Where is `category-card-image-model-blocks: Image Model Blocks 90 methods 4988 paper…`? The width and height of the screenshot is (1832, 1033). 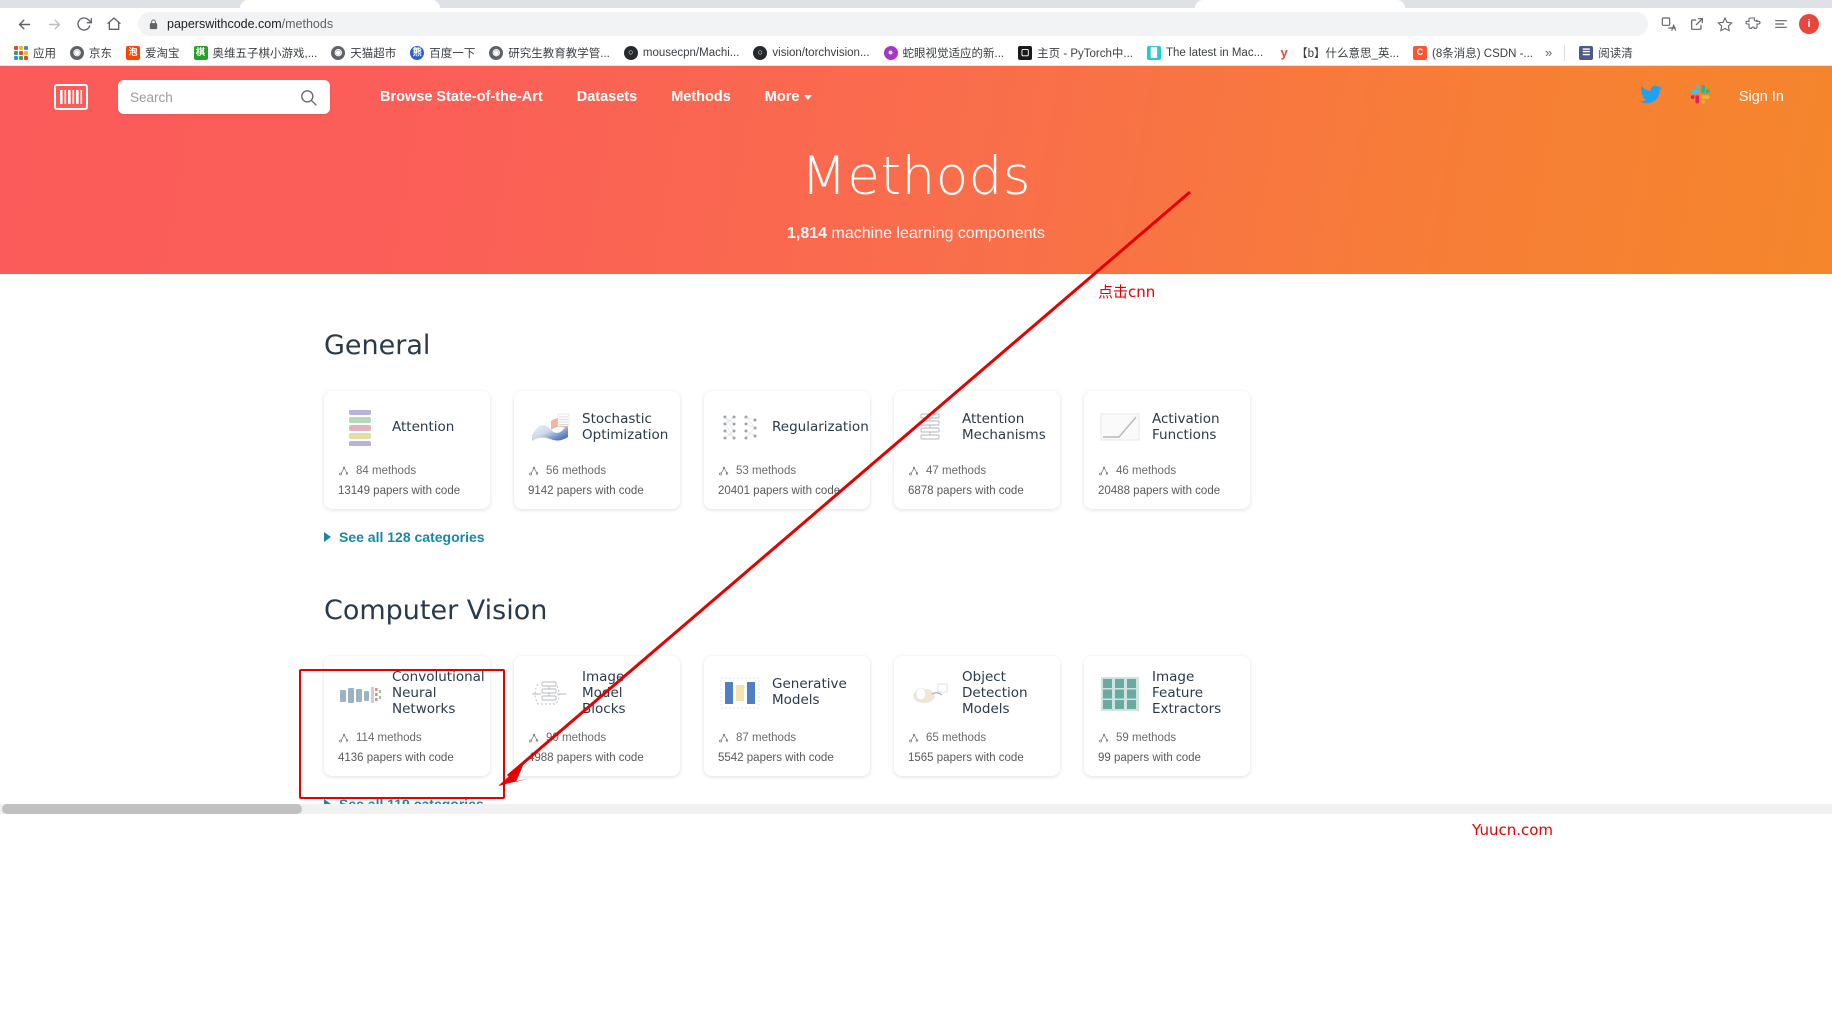
category-card-image-model-blocks: Image Model Blocks 90 methods 4988 paper… is located at coordinates (597, 716).